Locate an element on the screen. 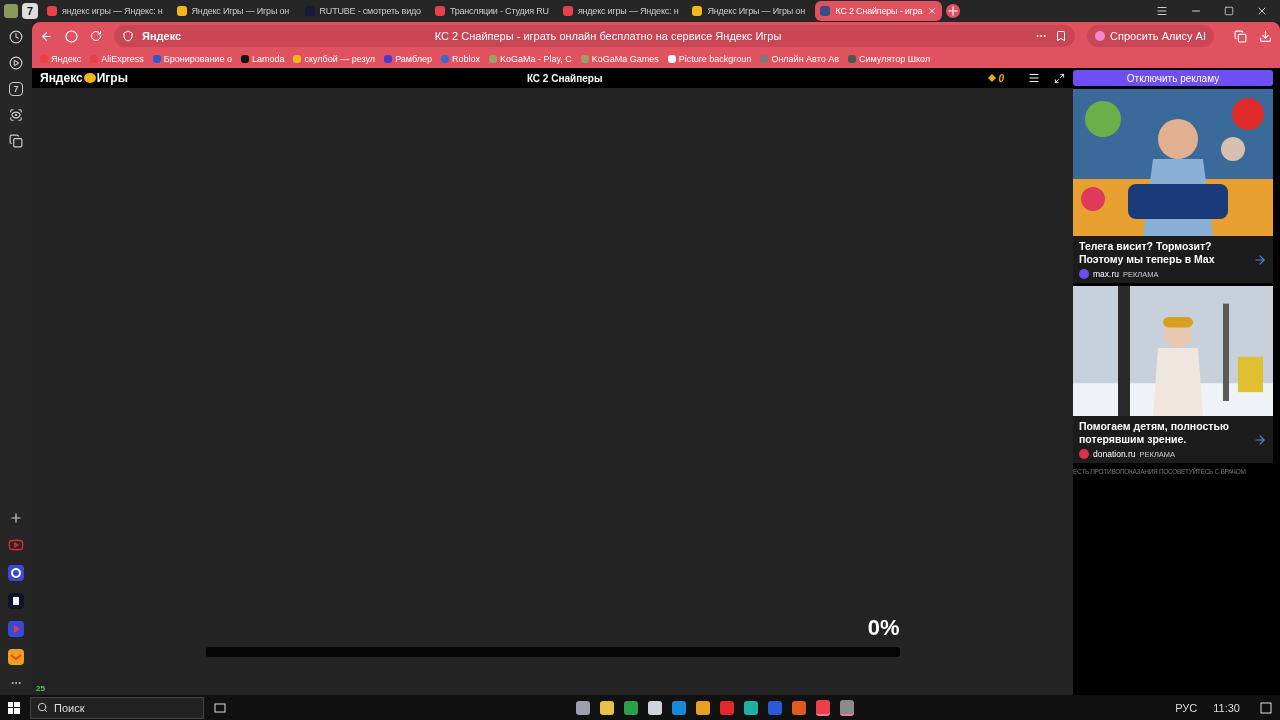 This screenshot has height=720, width=1280. screenshot-icon is located at coordinates (16, 115).